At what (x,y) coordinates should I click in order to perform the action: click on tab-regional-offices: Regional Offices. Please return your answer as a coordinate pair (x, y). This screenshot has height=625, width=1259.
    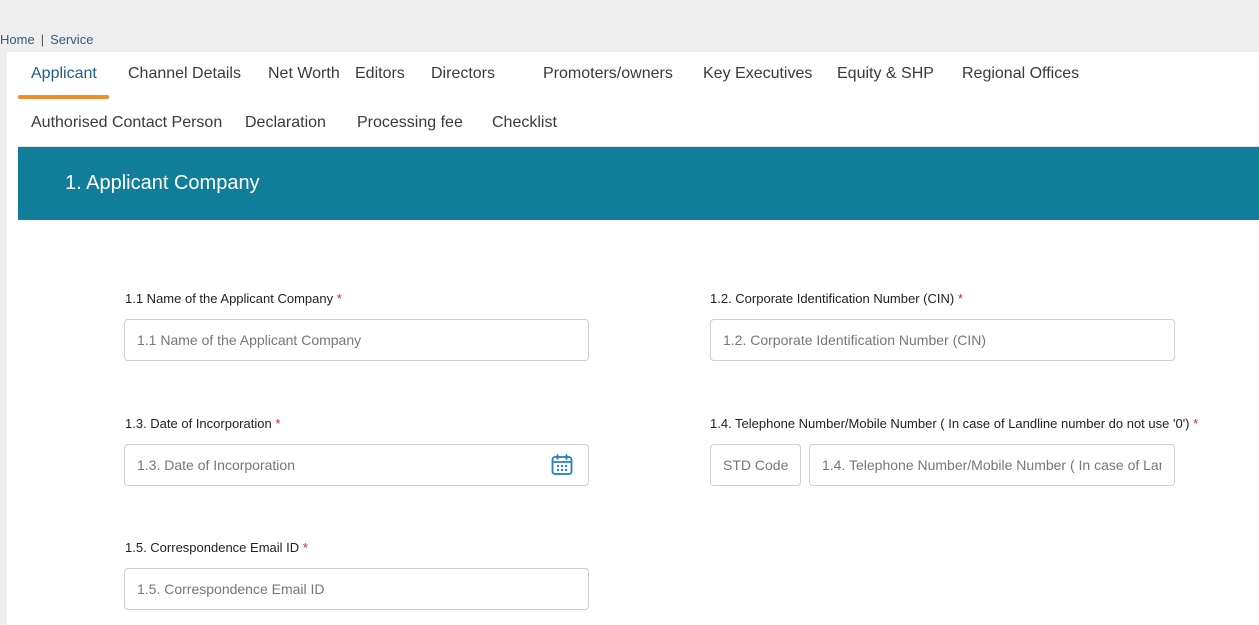
    Looking at the image, I should click on (1020, 74).